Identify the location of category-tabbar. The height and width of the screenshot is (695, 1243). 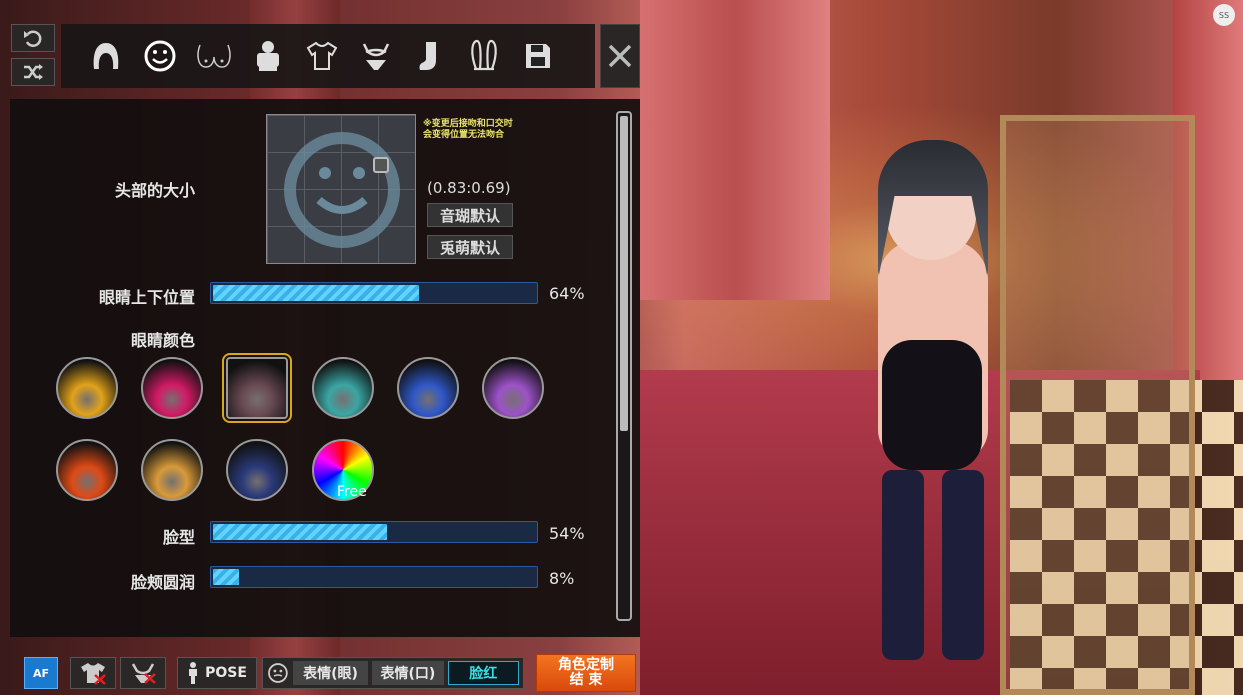
(328, 56).